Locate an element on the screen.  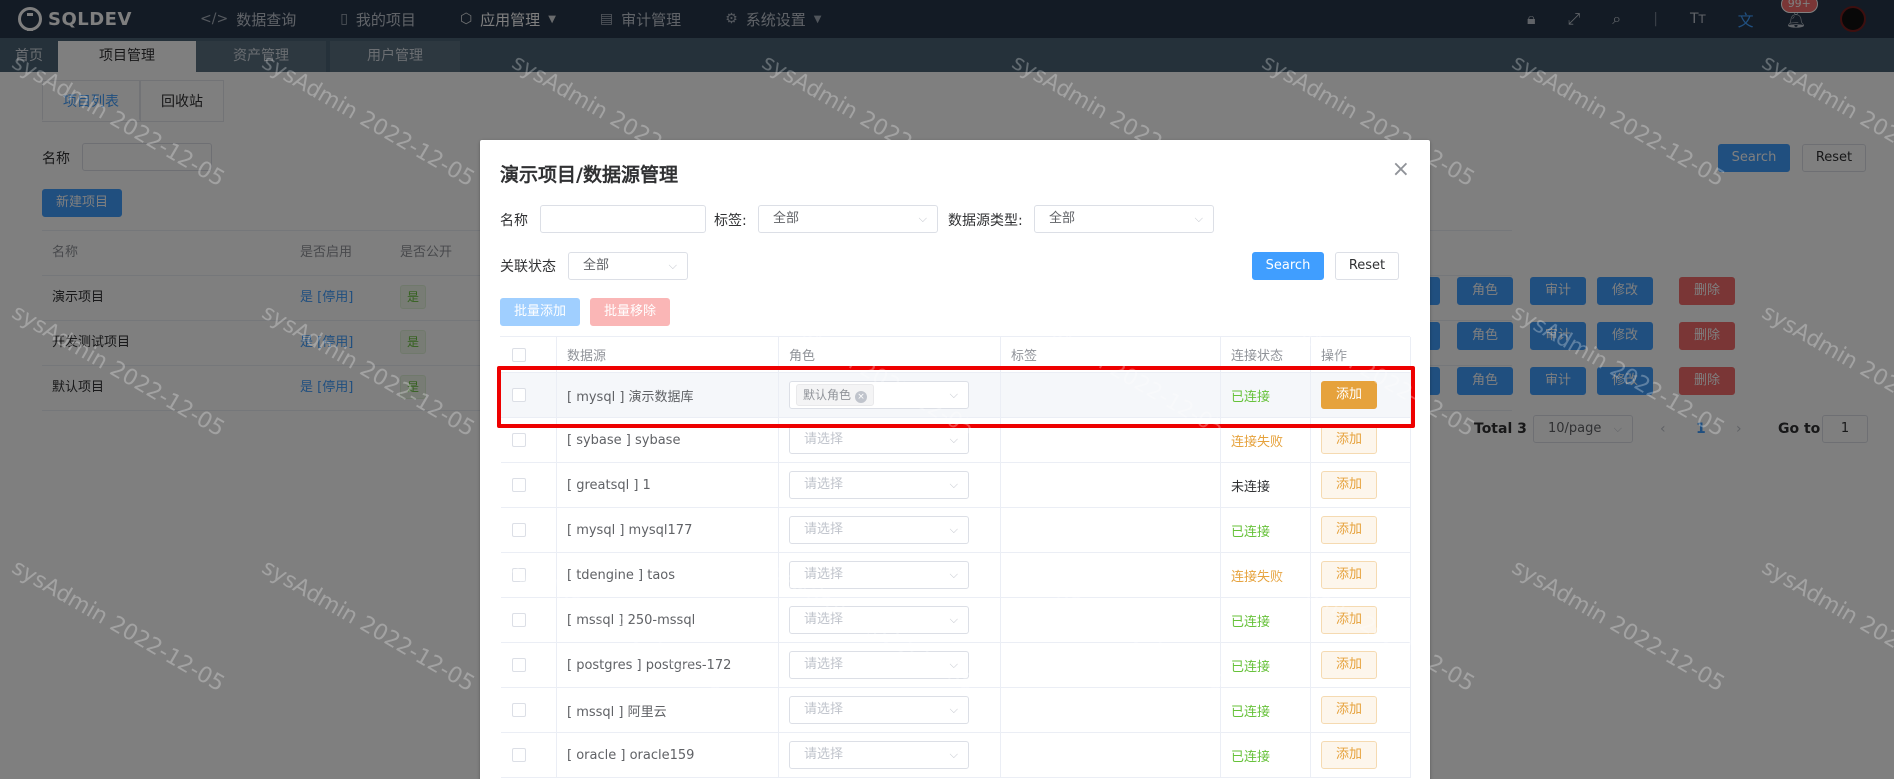
table-row: [ tdengine ] taos 请选择 ⌵ 连接失败 添加 is located at coordinates (956, 575).